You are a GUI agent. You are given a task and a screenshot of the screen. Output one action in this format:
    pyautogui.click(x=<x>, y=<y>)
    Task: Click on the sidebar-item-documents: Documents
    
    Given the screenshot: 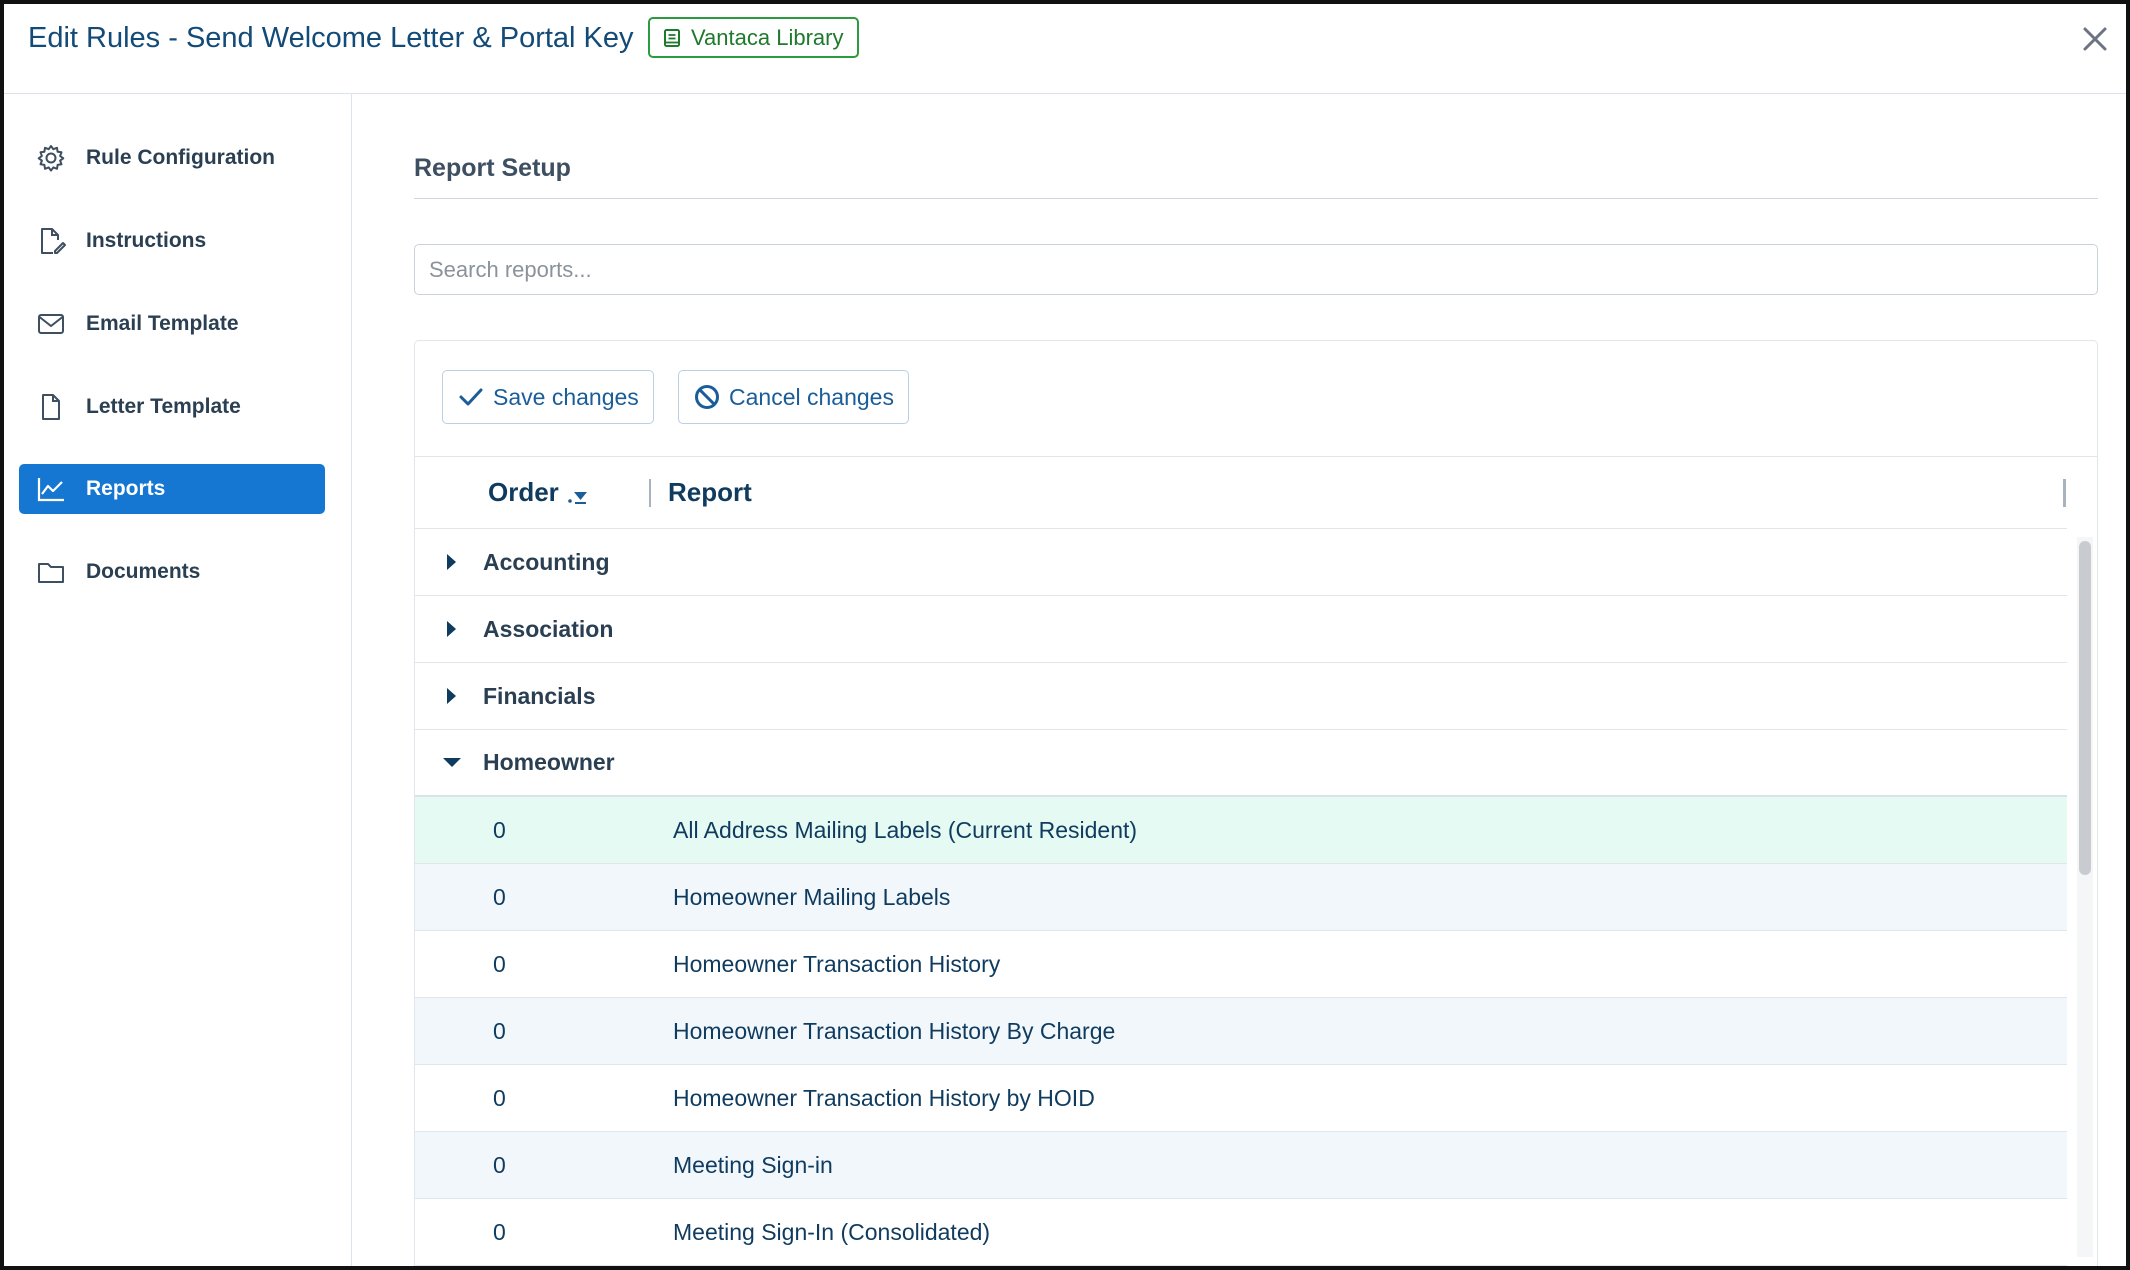 What is the action you would take?
    pyautogui.click(x=172, y=572)
    